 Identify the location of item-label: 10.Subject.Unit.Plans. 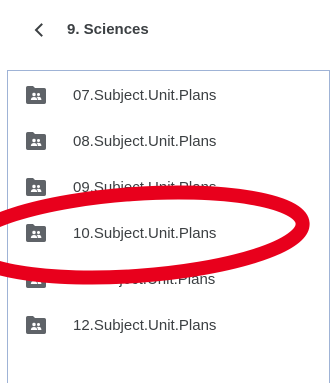
(145, 233).